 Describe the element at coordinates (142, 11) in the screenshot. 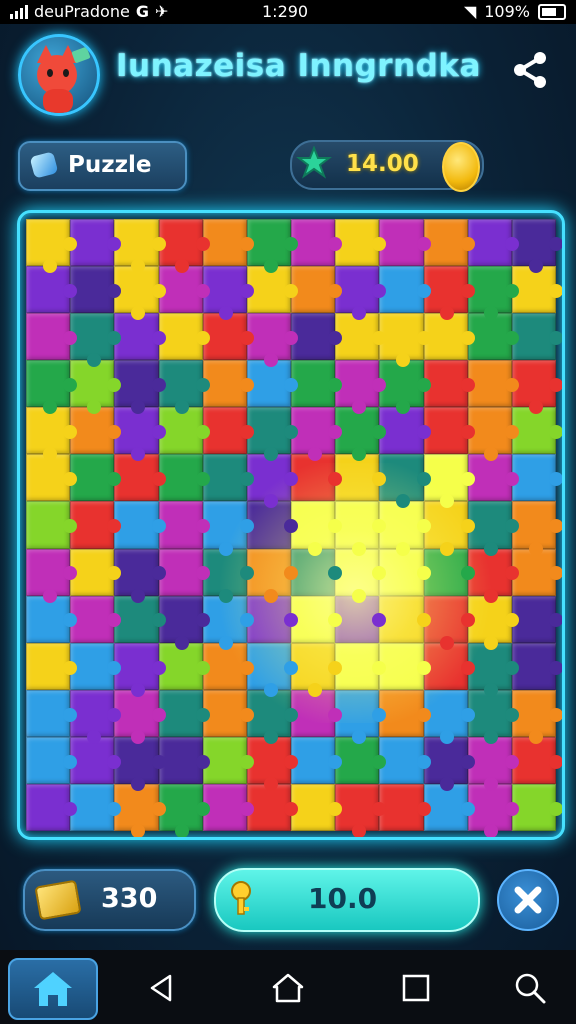

I see `app-notification-icon: G` at that location.